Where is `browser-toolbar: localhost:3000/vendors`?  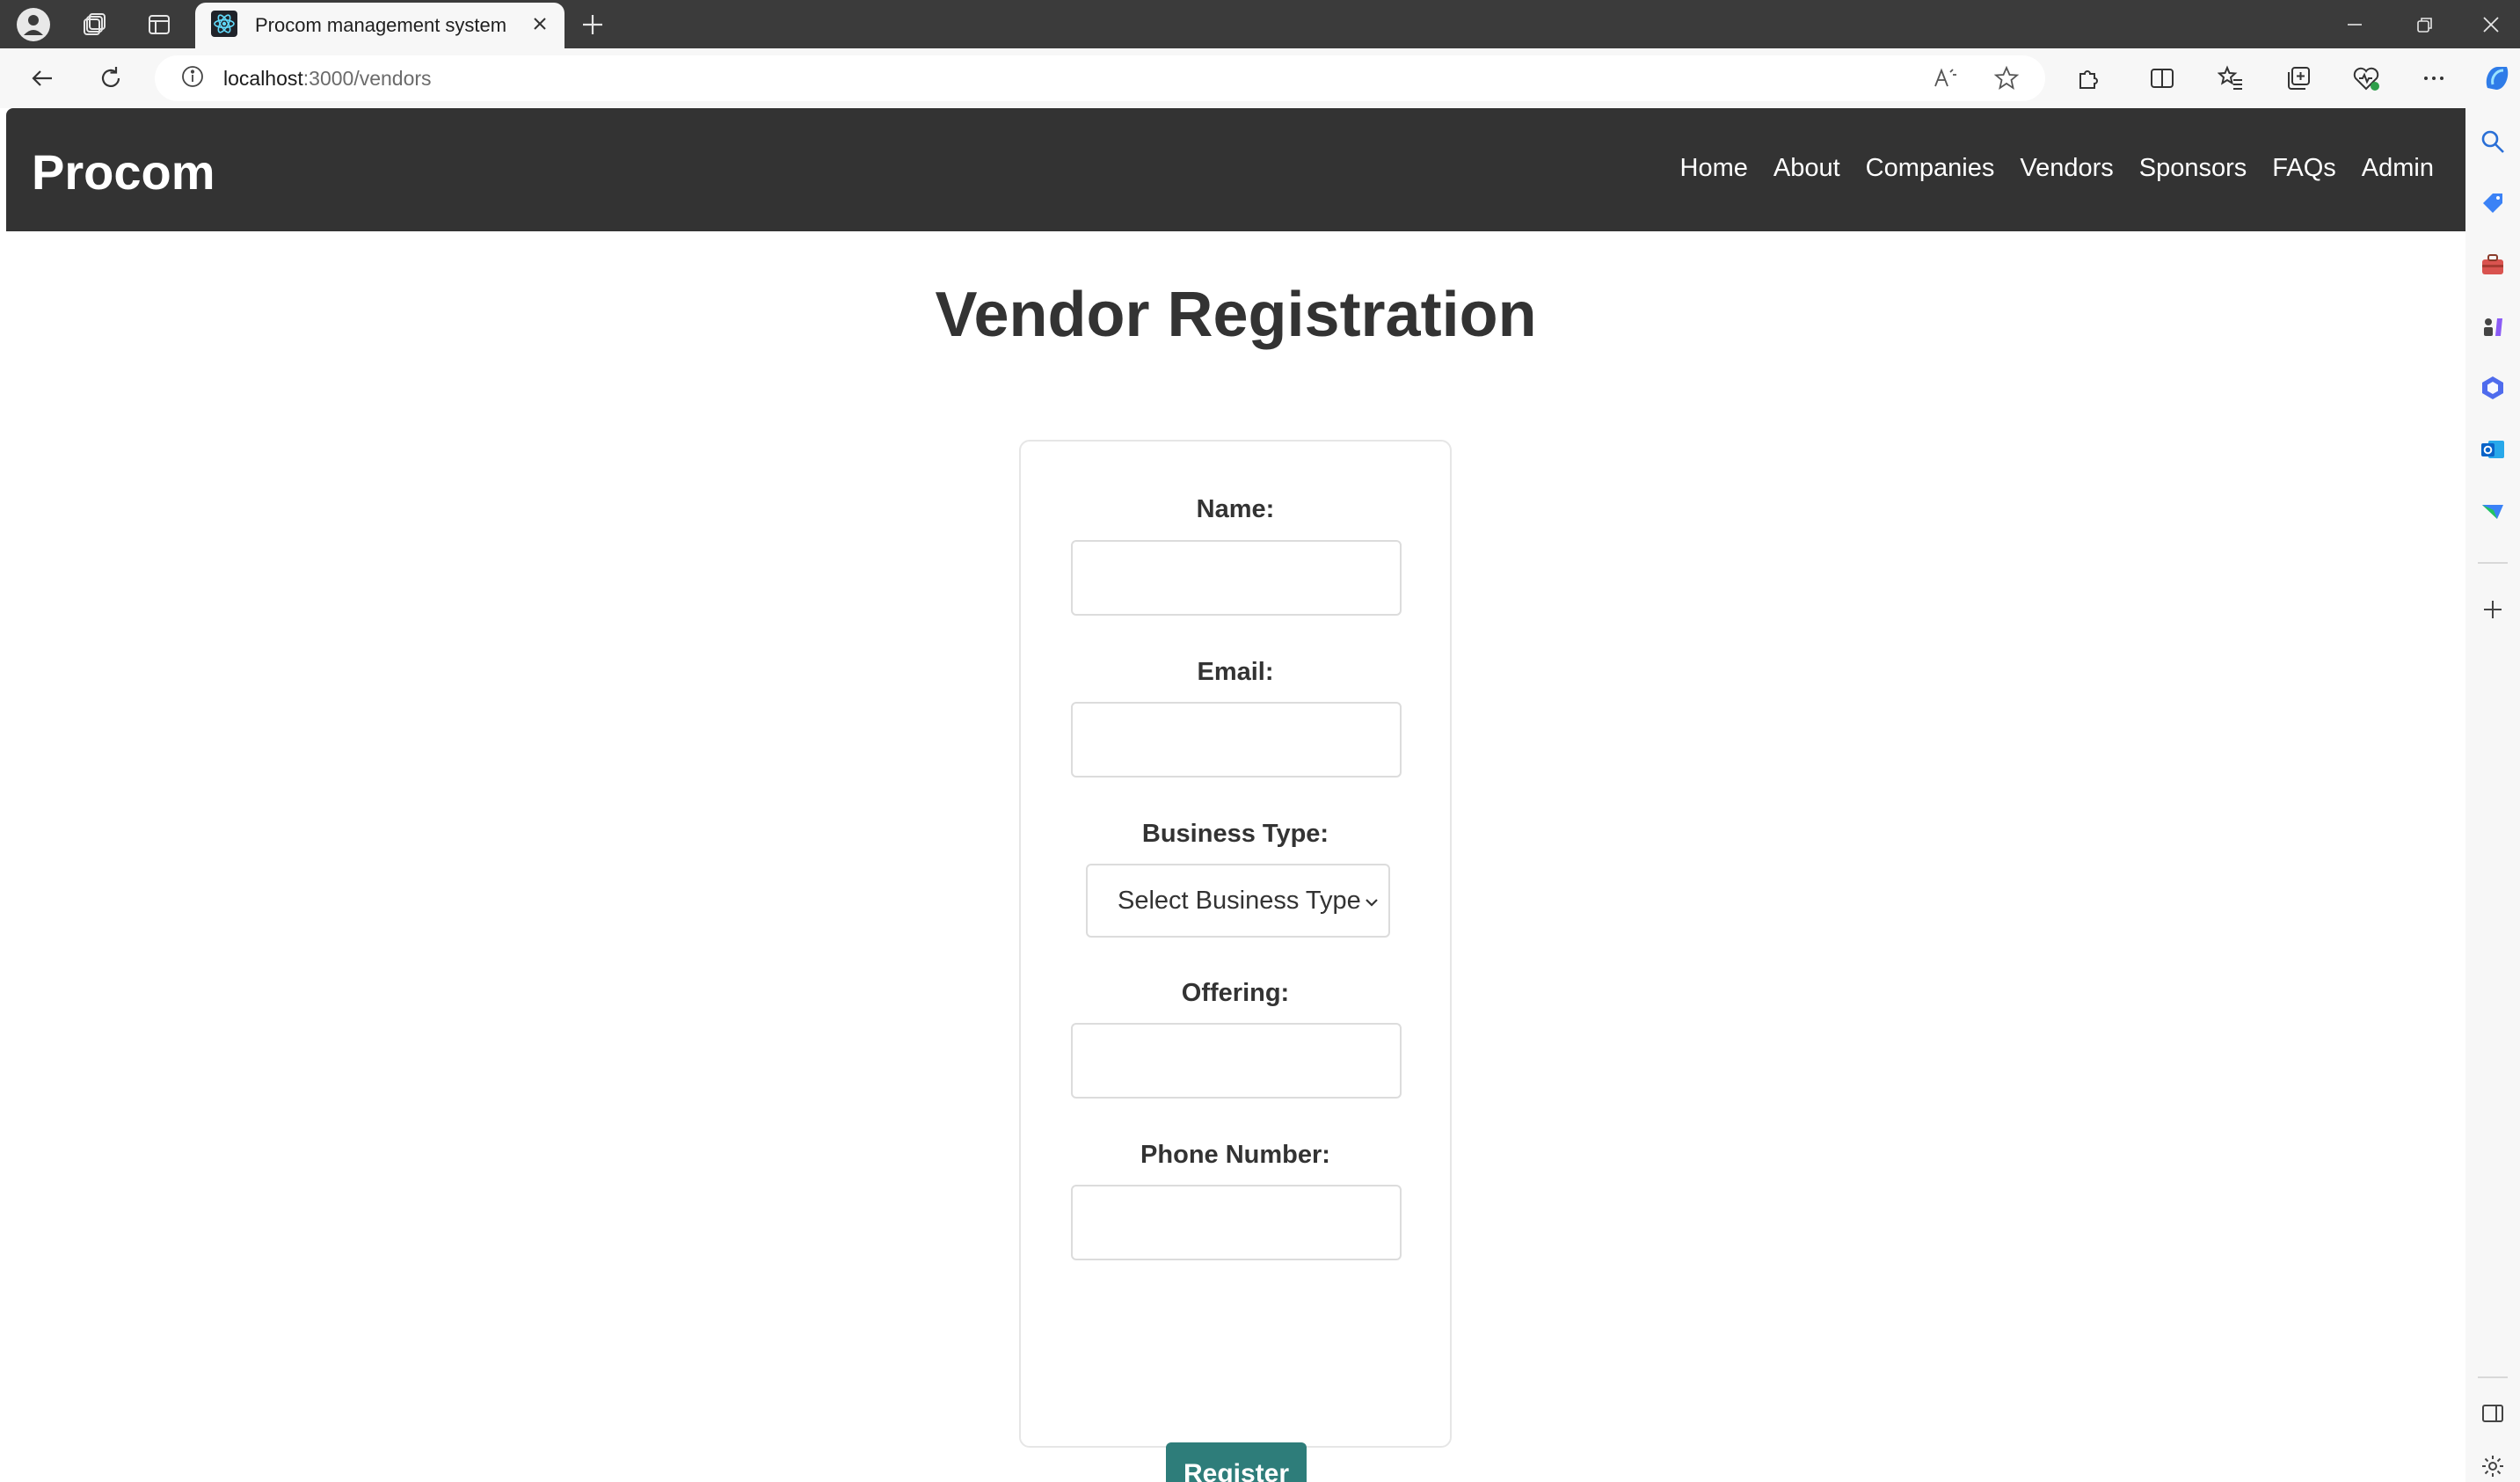
browser-toolbar: localhost:3000/vendors is located at coordinates (1260, 78).